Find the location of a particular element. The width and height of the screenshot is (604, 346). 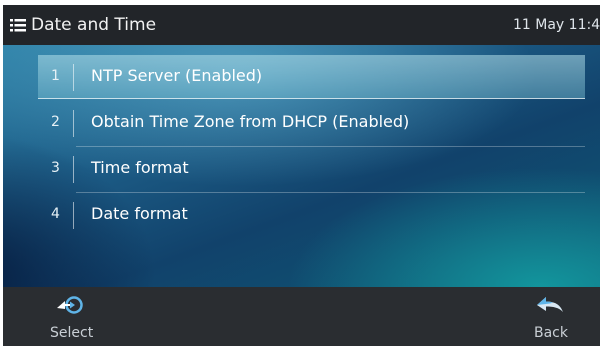

select-softkey-label: Select is located at coordinates (72, 333).